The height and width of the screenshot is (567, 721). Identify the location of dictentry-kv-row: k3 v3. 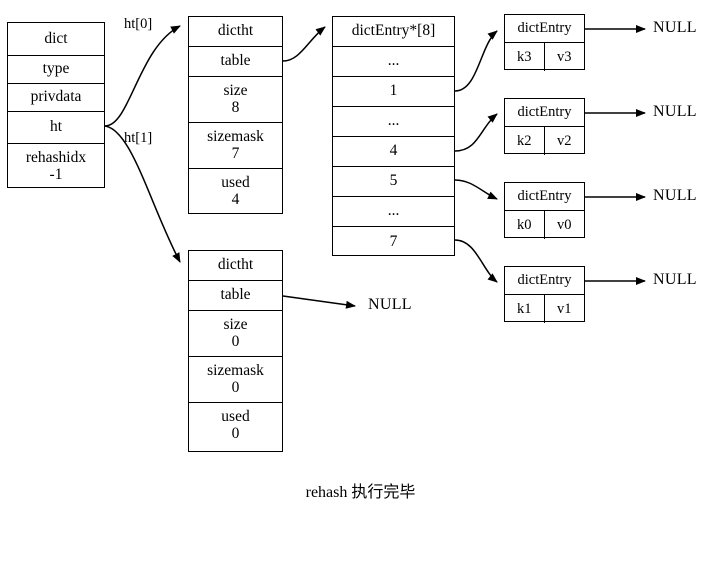
(544, 57).